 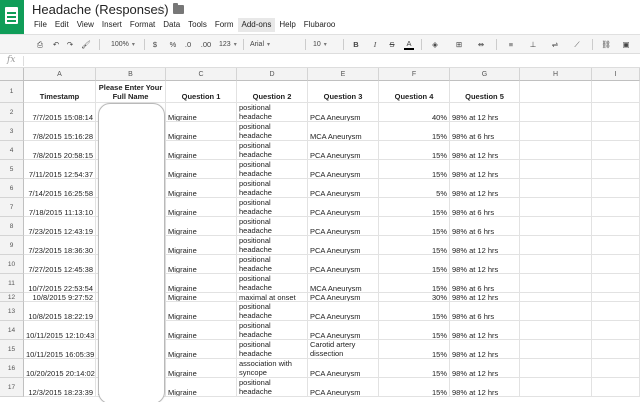 I want to click on table-cell: 12/3/2015 18:23:39, so click(x=60, y=387).